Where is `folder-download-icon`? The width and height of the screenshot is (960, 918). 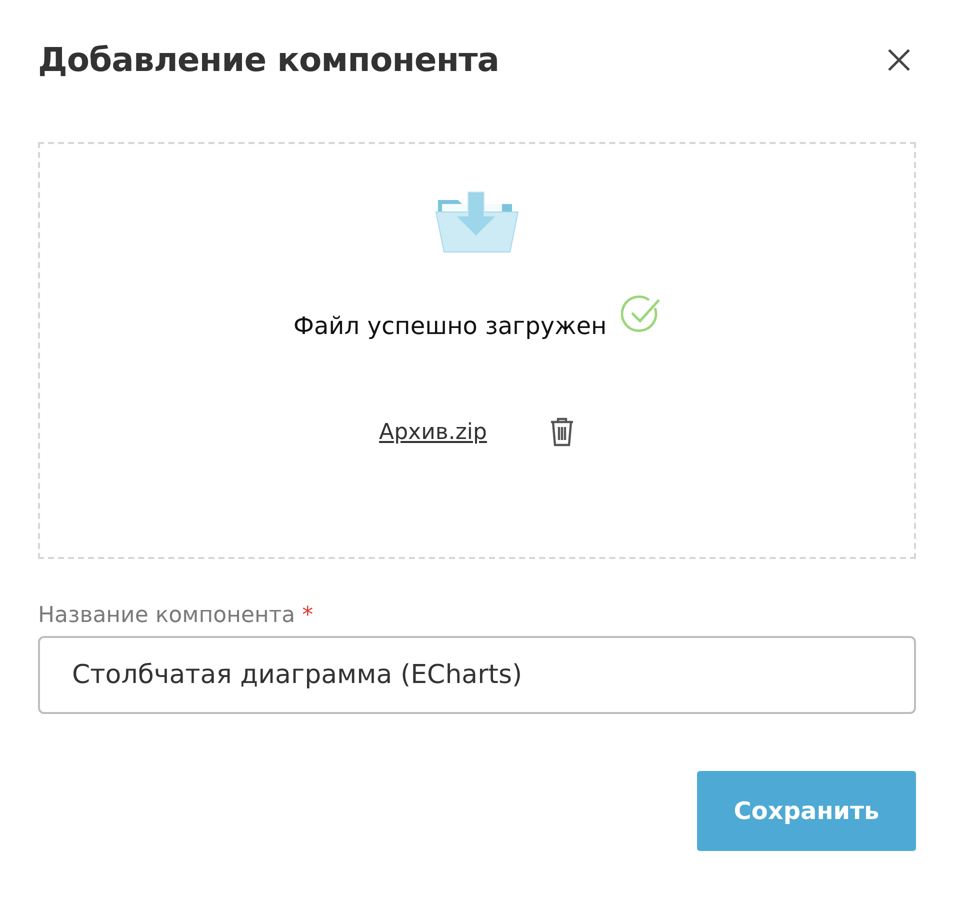 folder-download-icon is located at coordinates (477, 222).